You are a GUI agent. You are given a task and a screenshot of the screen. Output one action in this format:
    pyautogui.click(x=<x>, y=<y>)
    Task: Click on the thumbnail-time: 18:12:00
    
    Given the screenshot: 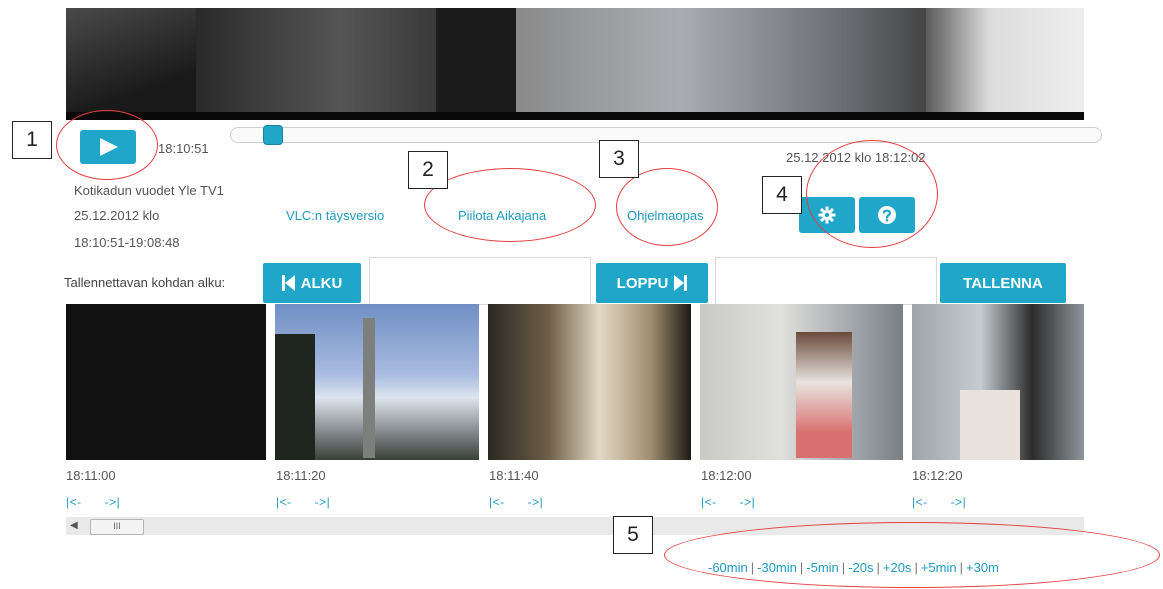 What is the action you would take?
    pyautogui.click(x=726, y=475)
    